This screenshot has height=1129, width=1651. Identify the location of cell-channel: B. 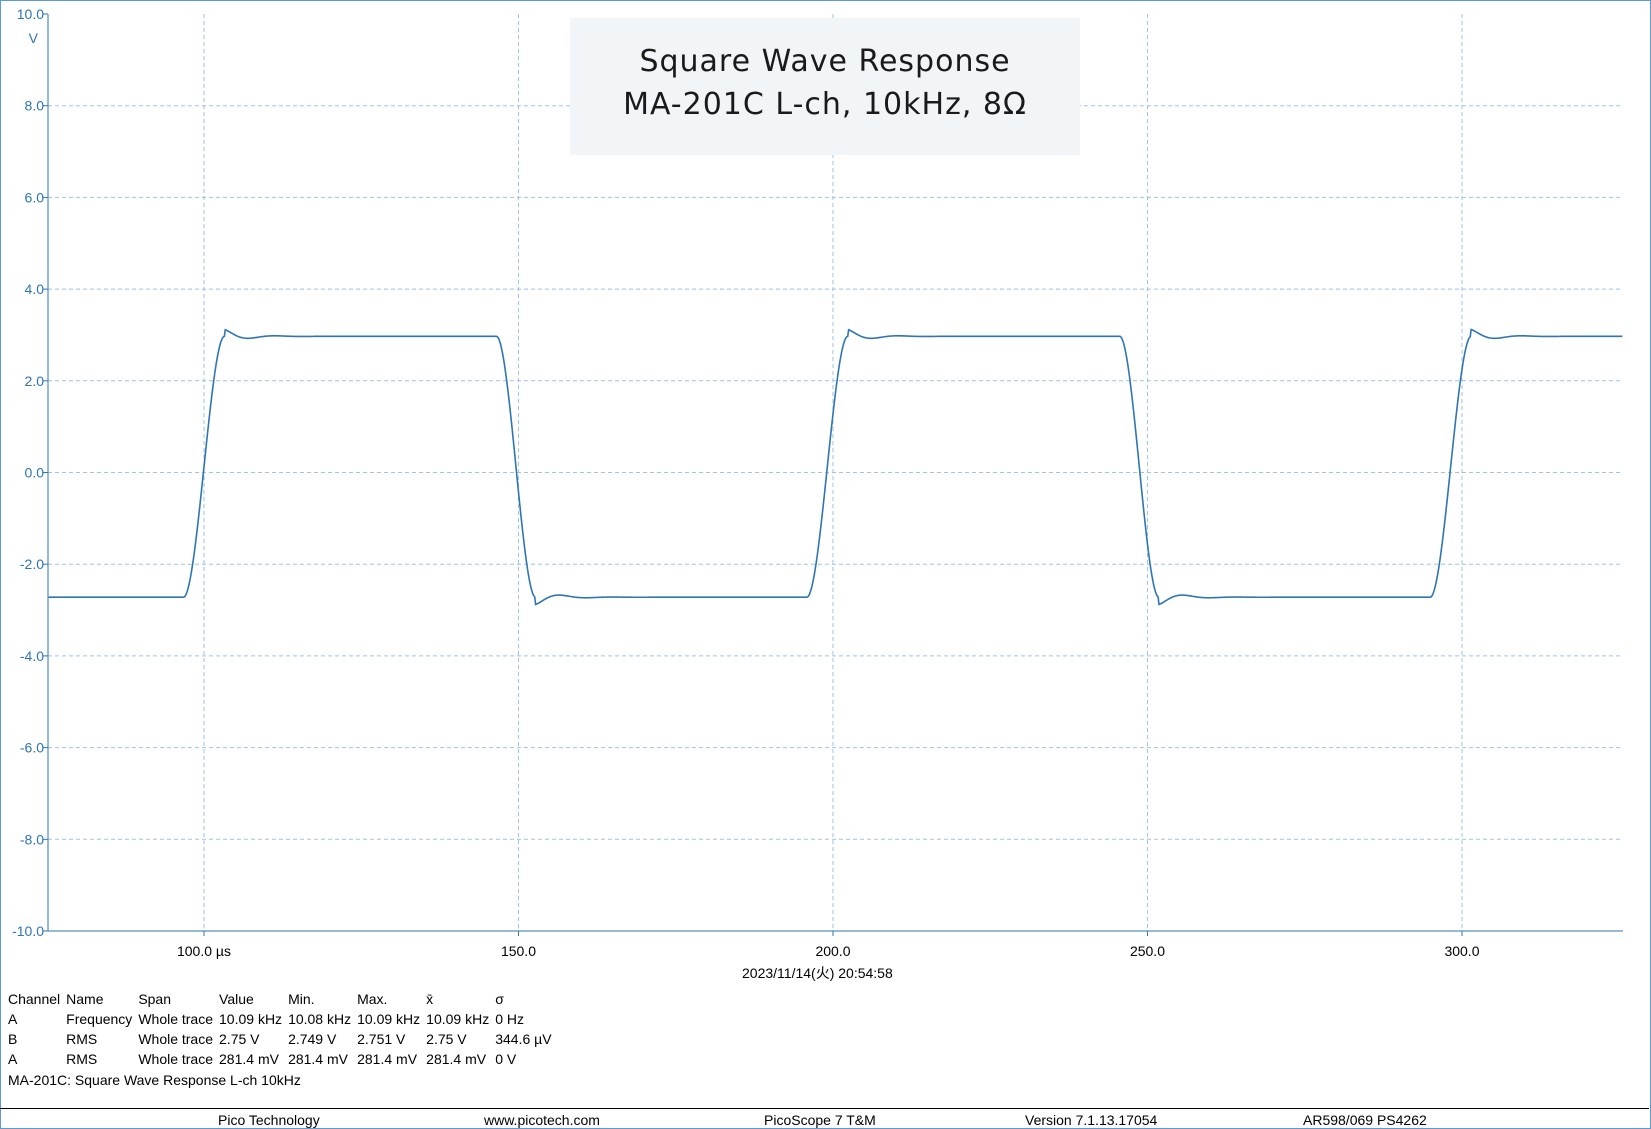
(13, 1039).